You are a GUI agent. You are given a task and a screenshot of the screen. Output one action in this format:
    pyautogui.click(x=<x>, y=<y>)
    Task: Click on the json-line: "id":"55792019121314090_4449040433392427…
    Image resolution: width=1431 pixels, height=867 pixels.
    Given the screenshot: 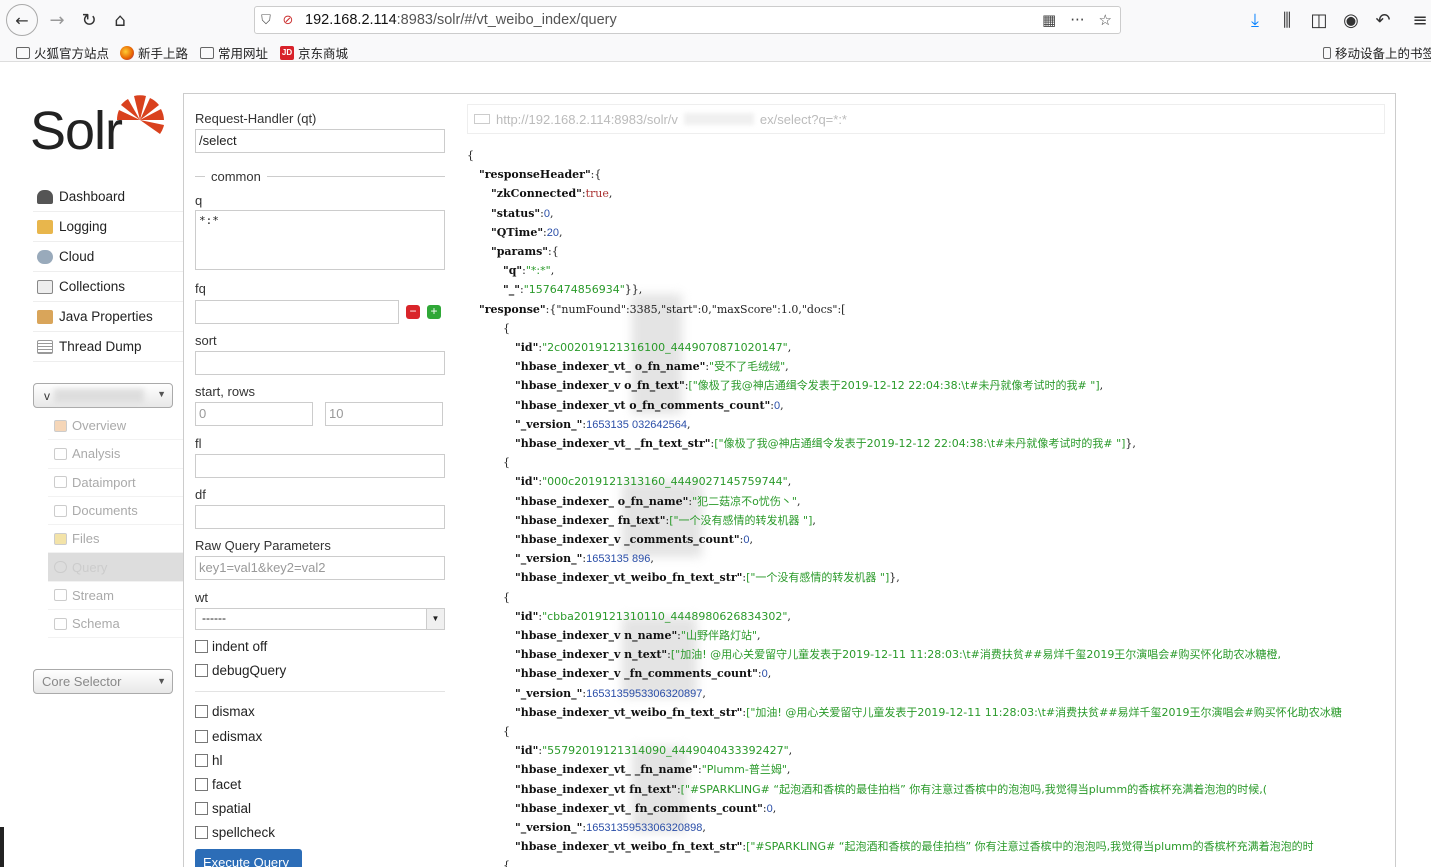 What is the action you would take?
    pyautogui.click(x=654, y=751)
    